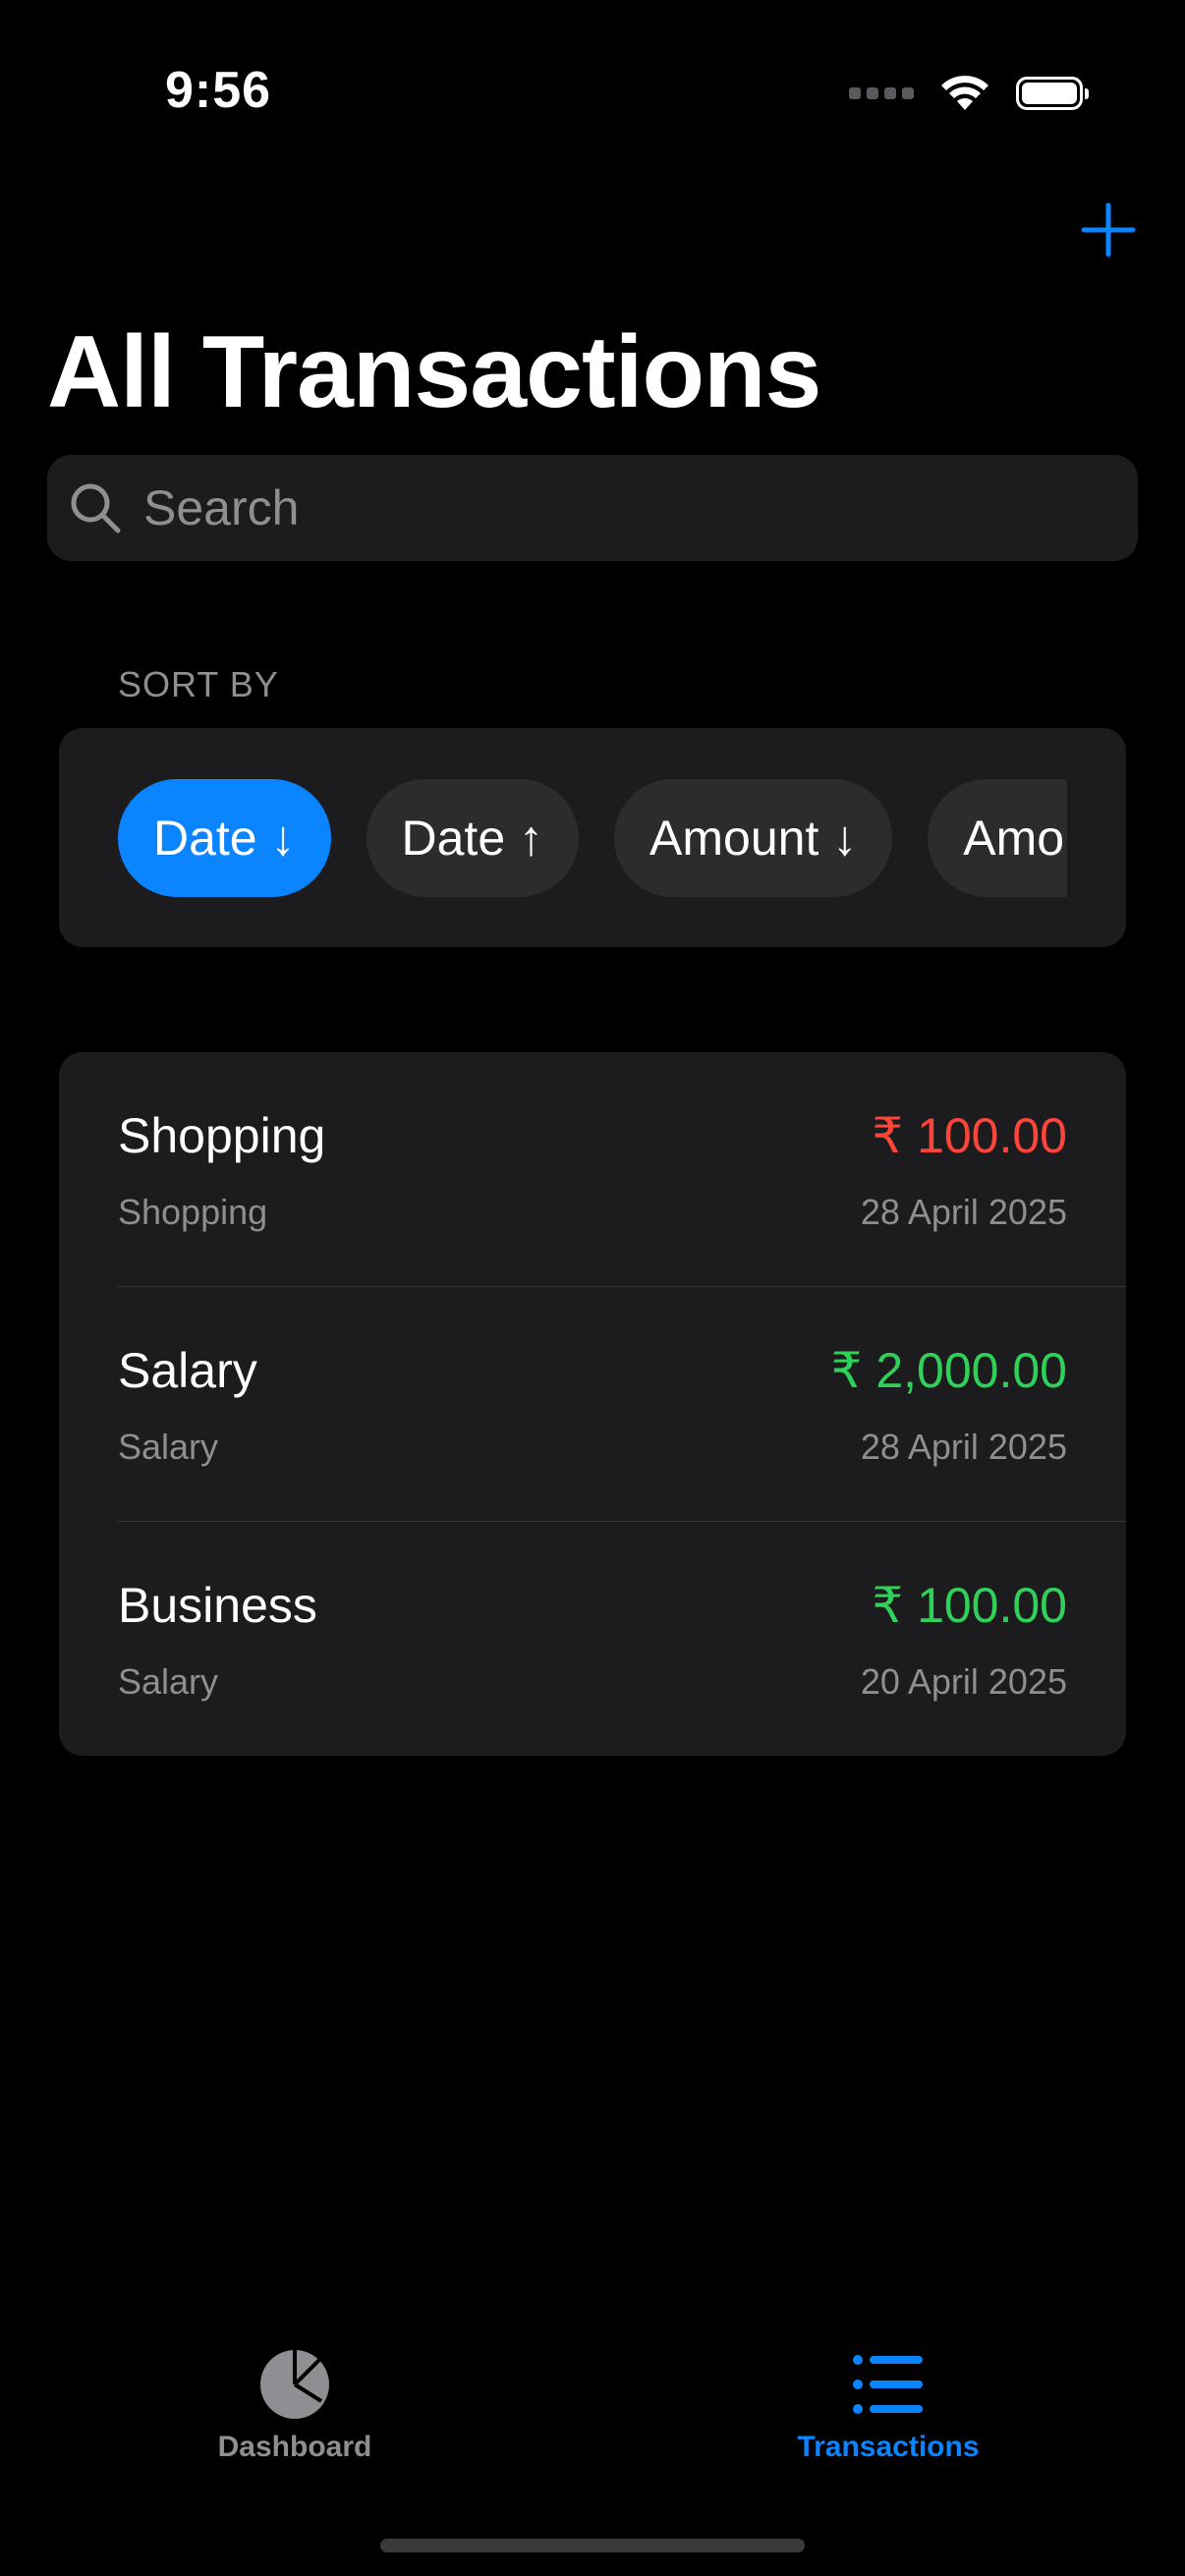 Image resolution: width=1185 pixels, height=2576 pixels. Describe the element at coordinates (473, 838) in the screenshot. I see `sort-chip-date-asc: Date ↑` at that location.